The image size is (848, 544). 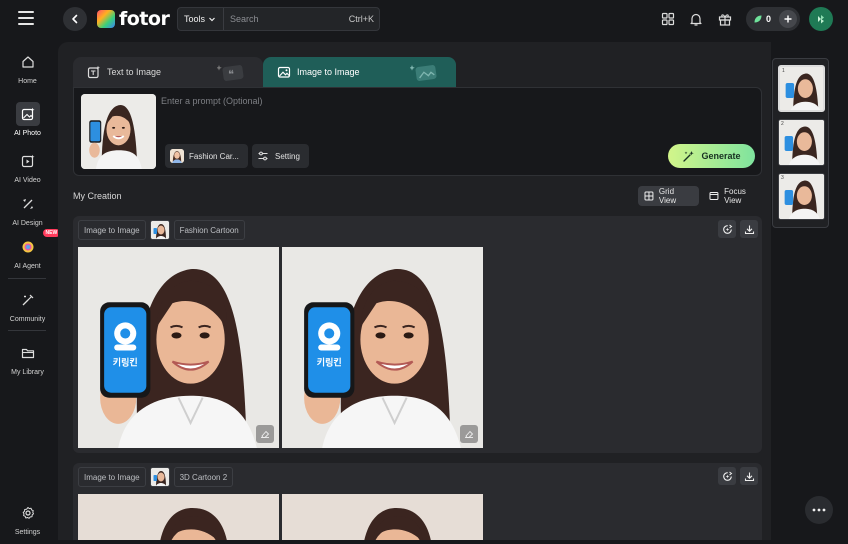 I want to click on eraser-icon, so click(x=265, y=434).